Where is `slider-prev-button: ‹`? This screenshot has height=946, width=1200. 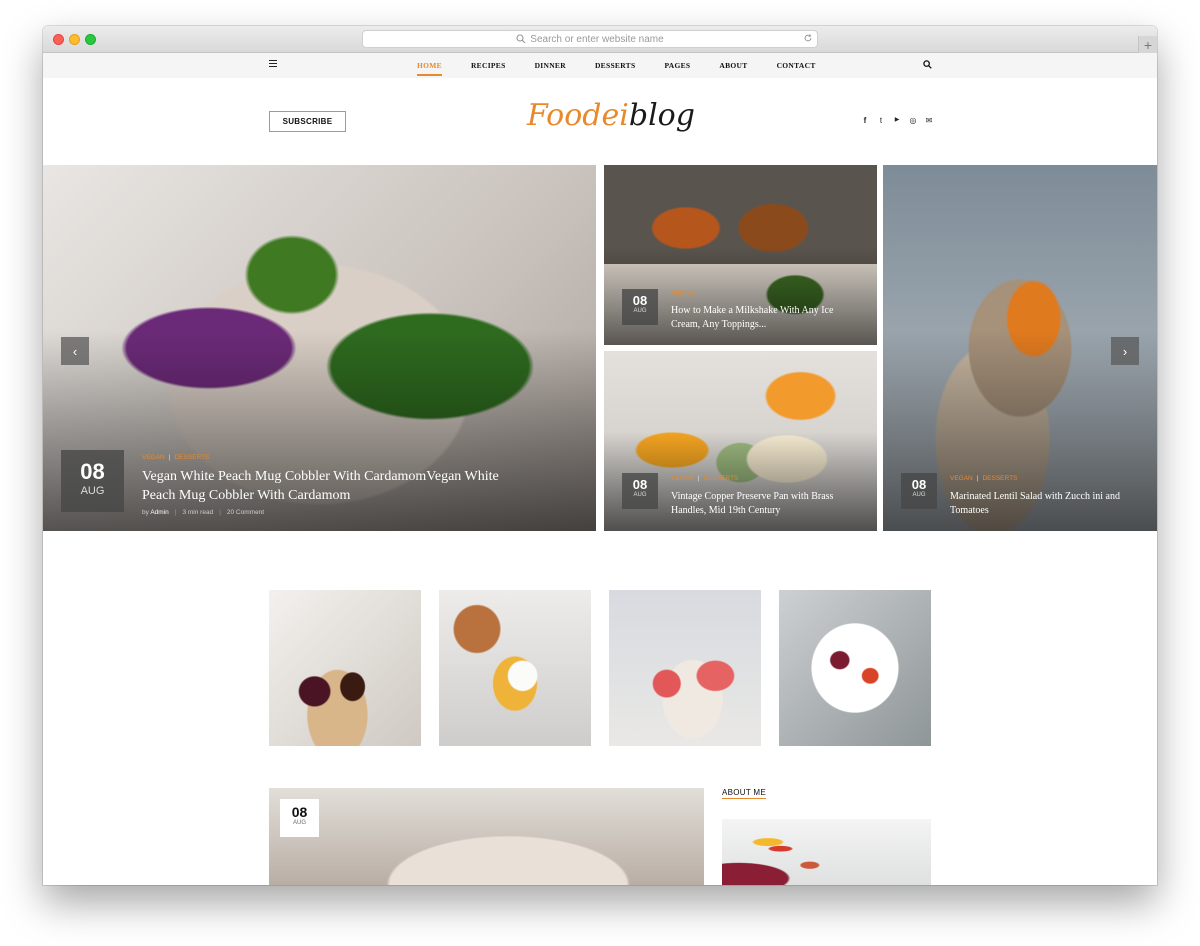
slider-prev-button: ‹ is located at coordinates (75, 351).